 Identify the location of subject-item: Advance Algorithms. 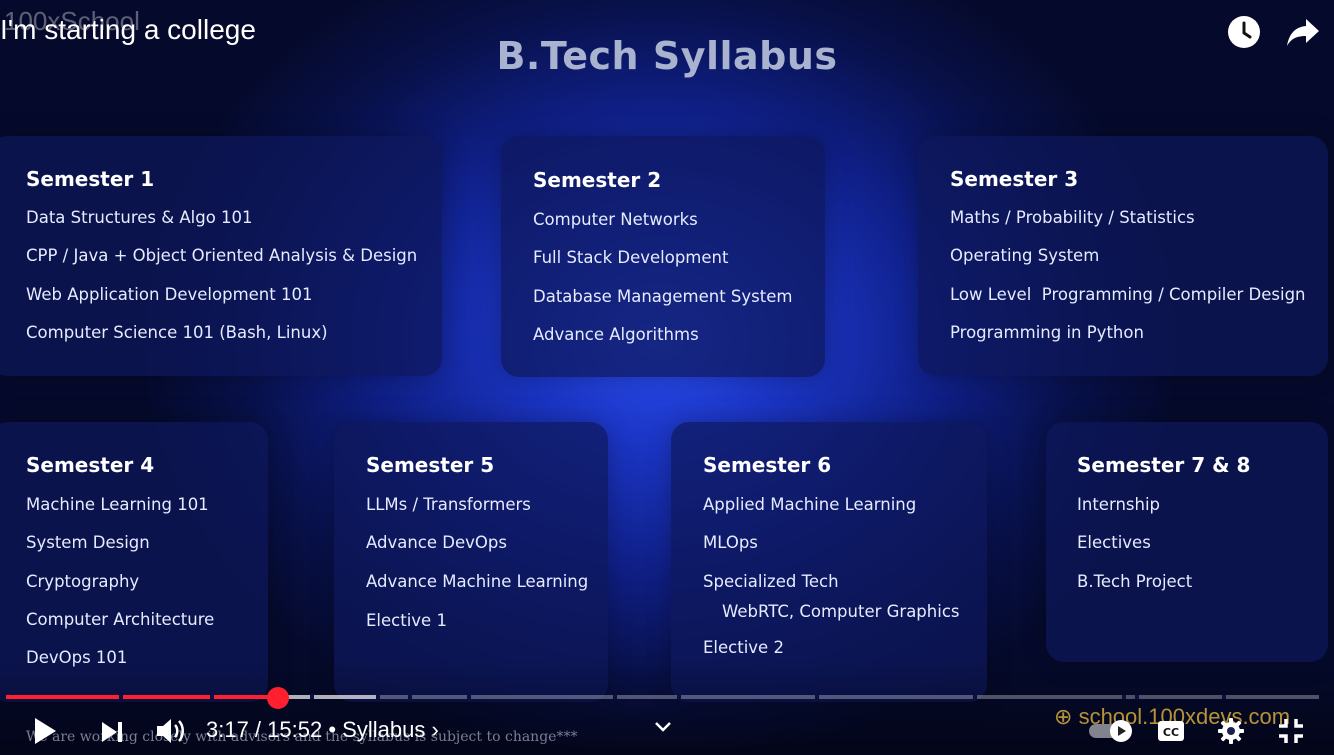
(616, 334).